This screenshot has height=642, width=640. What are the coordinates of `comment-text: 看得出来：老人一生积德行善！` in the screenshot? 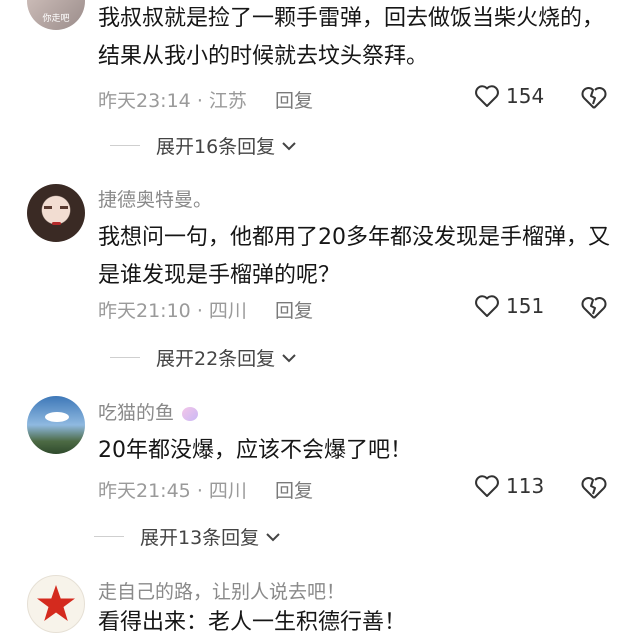 It's located at (252, 622).